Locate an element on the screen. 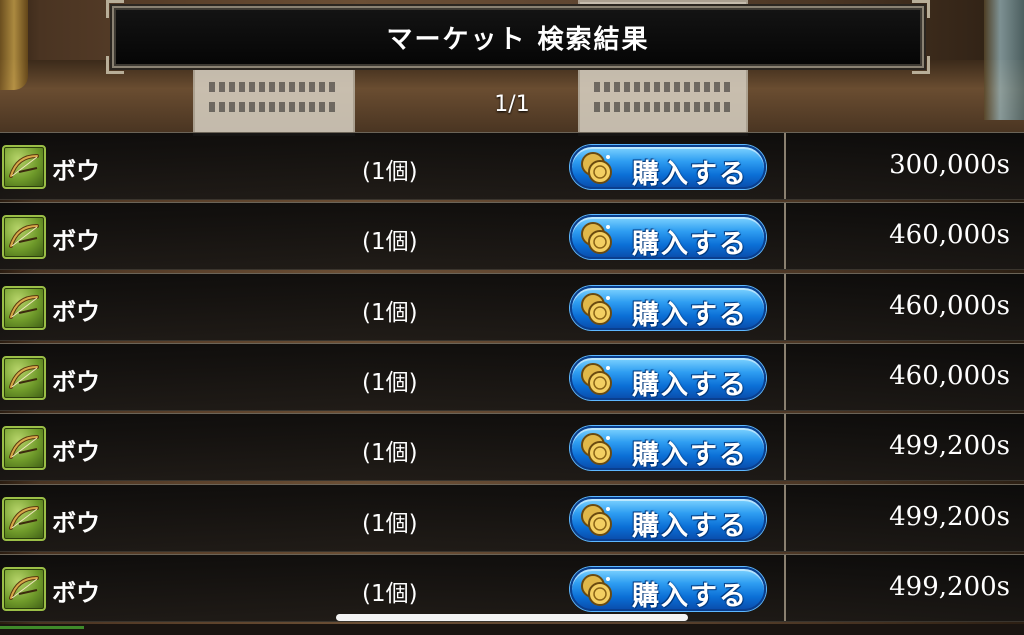 The height and width of the screenshot is (635, 1024). title-bar: マーケット 検索結果 is located at coordinates (518, 37).